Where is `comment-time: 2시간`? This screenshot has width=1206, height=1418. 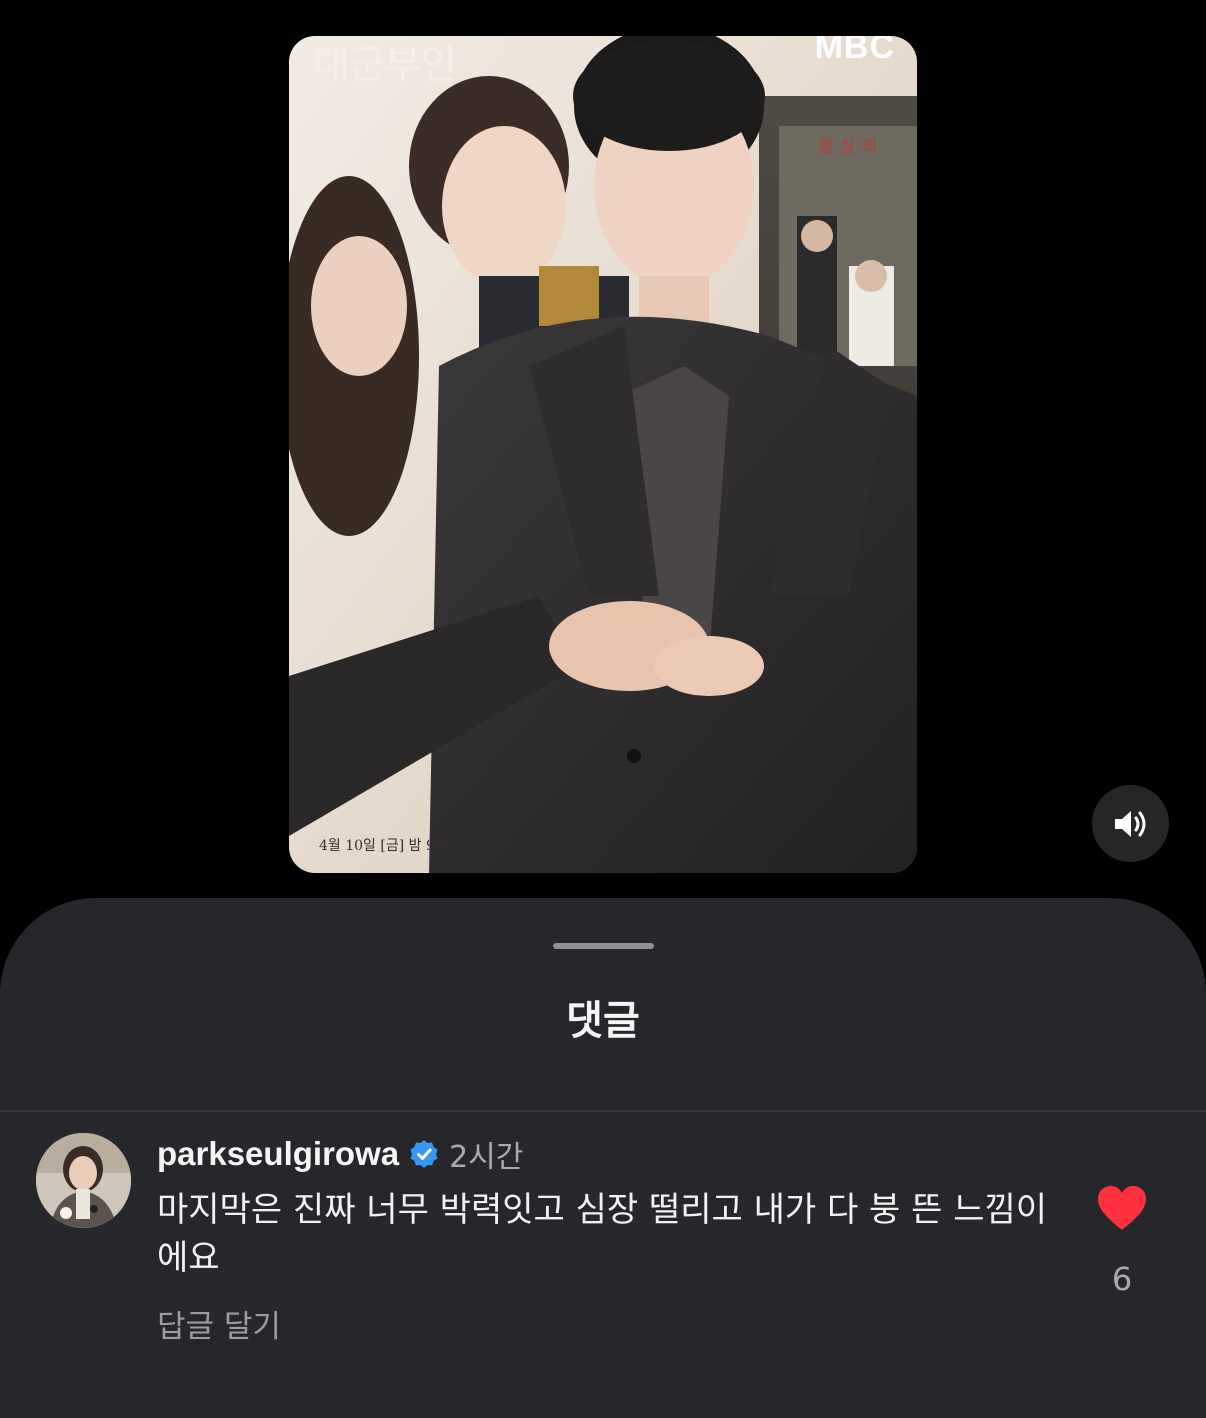 comment-time: 2시간 is located at coordinates (486, 1157).